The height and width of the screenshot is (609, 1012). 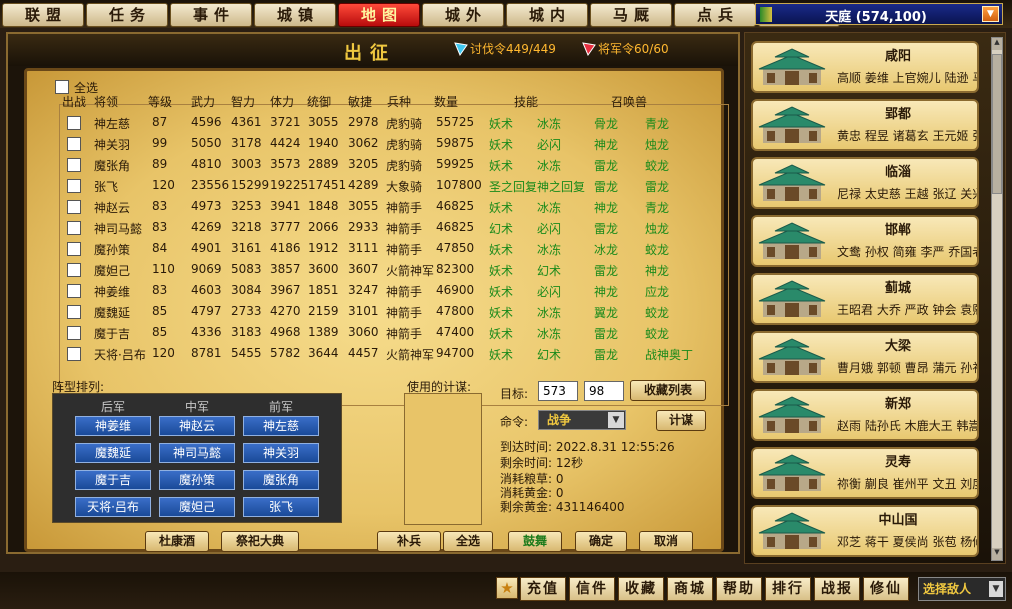 I want to click on city-card: 新郑 赵雨 陆孙氏 木鹿大王 韩嵩, so click(x=865, y=415).